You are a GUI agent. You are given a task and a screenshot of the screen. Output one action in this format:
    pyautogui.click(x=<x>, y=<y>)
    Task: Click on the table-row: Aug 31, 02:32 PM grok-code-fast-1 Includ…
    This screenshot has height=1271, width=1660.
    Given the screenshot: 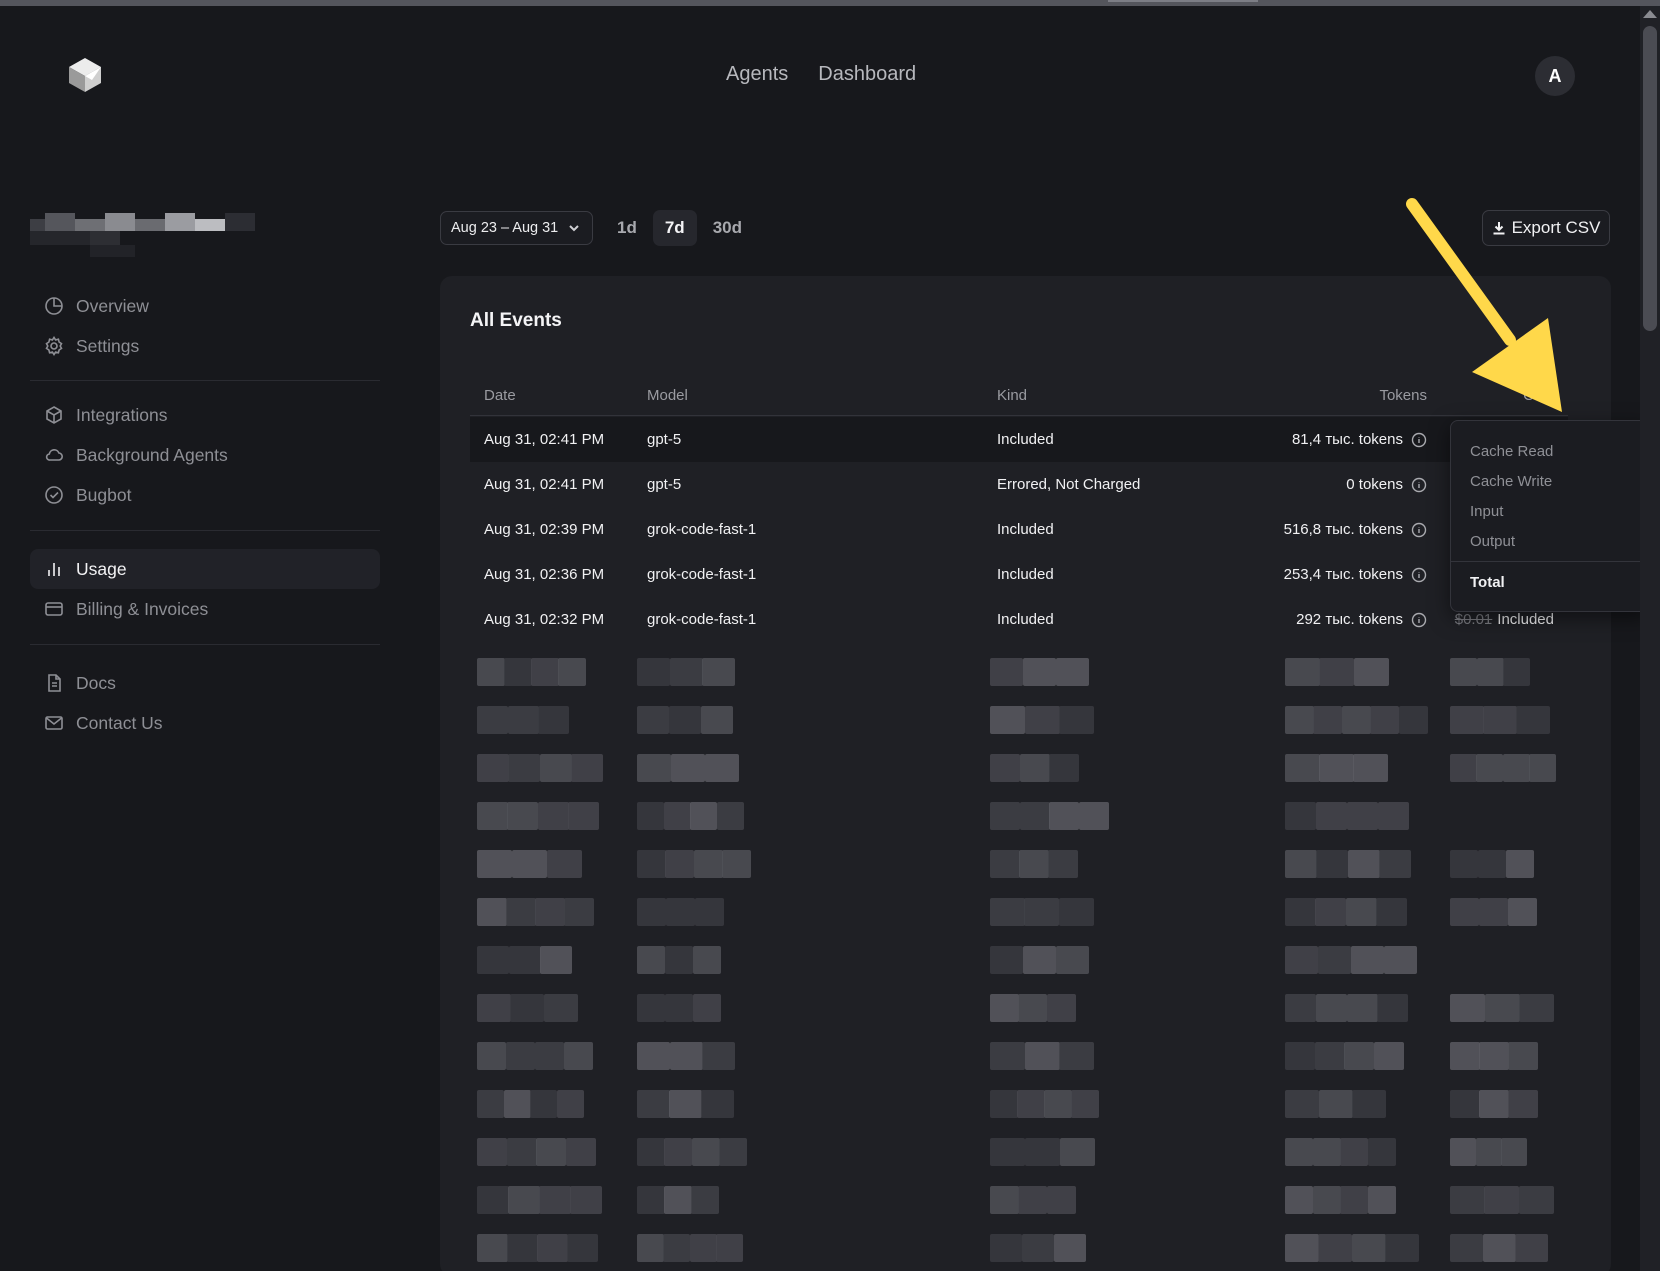 What is the action you would take?
    pyautogui.click(x=1019, y=619)
    